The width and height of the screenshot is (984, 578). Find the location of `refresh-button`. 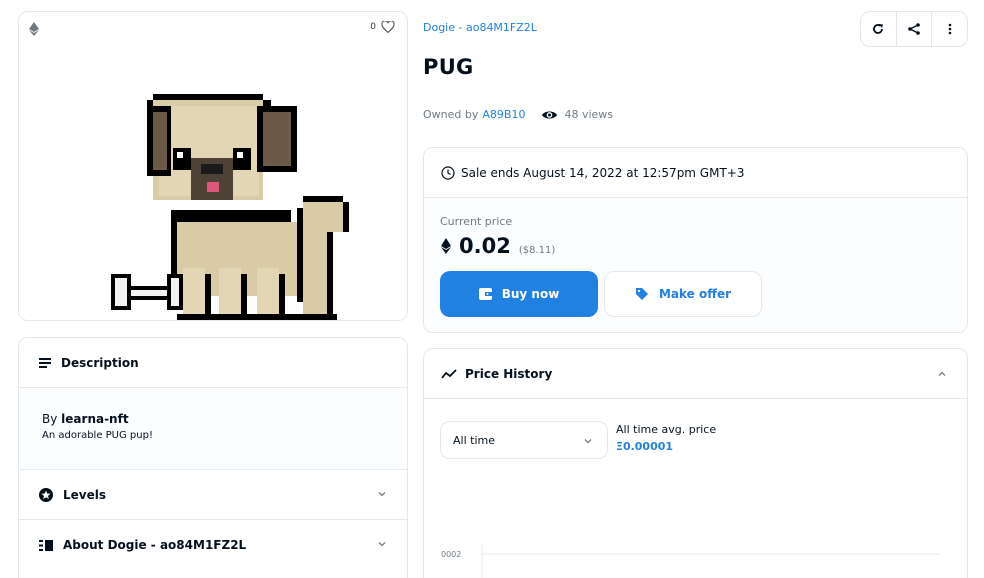

refresh-button is located at coordinates (879, 29).